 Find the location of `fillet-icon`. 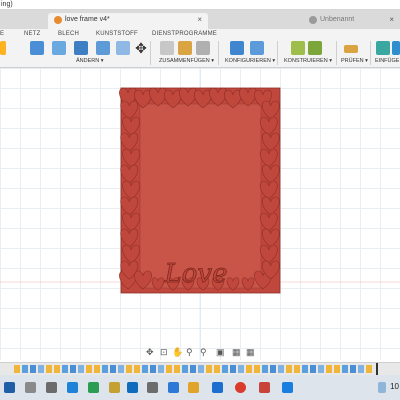

fillet-icon is located at coordinates (59, 48).